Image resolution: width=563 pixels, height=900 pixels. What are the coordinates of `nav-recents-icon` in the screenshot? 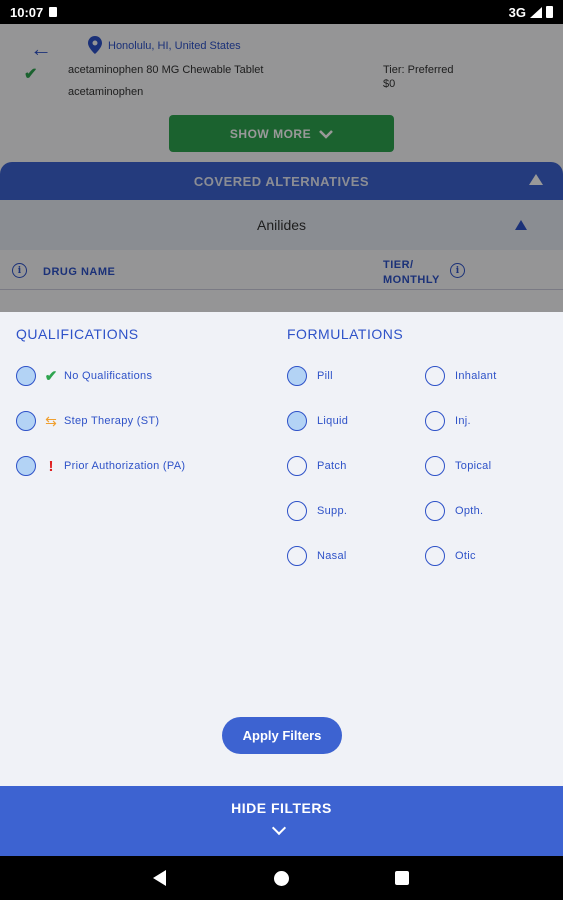 It's located at (402, 878).